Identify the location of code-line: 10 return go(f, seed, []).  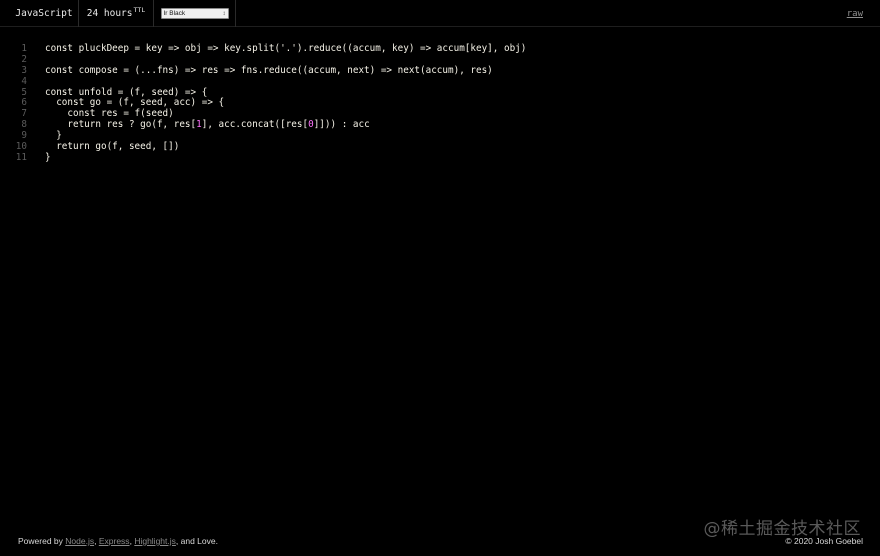
(440, 147).